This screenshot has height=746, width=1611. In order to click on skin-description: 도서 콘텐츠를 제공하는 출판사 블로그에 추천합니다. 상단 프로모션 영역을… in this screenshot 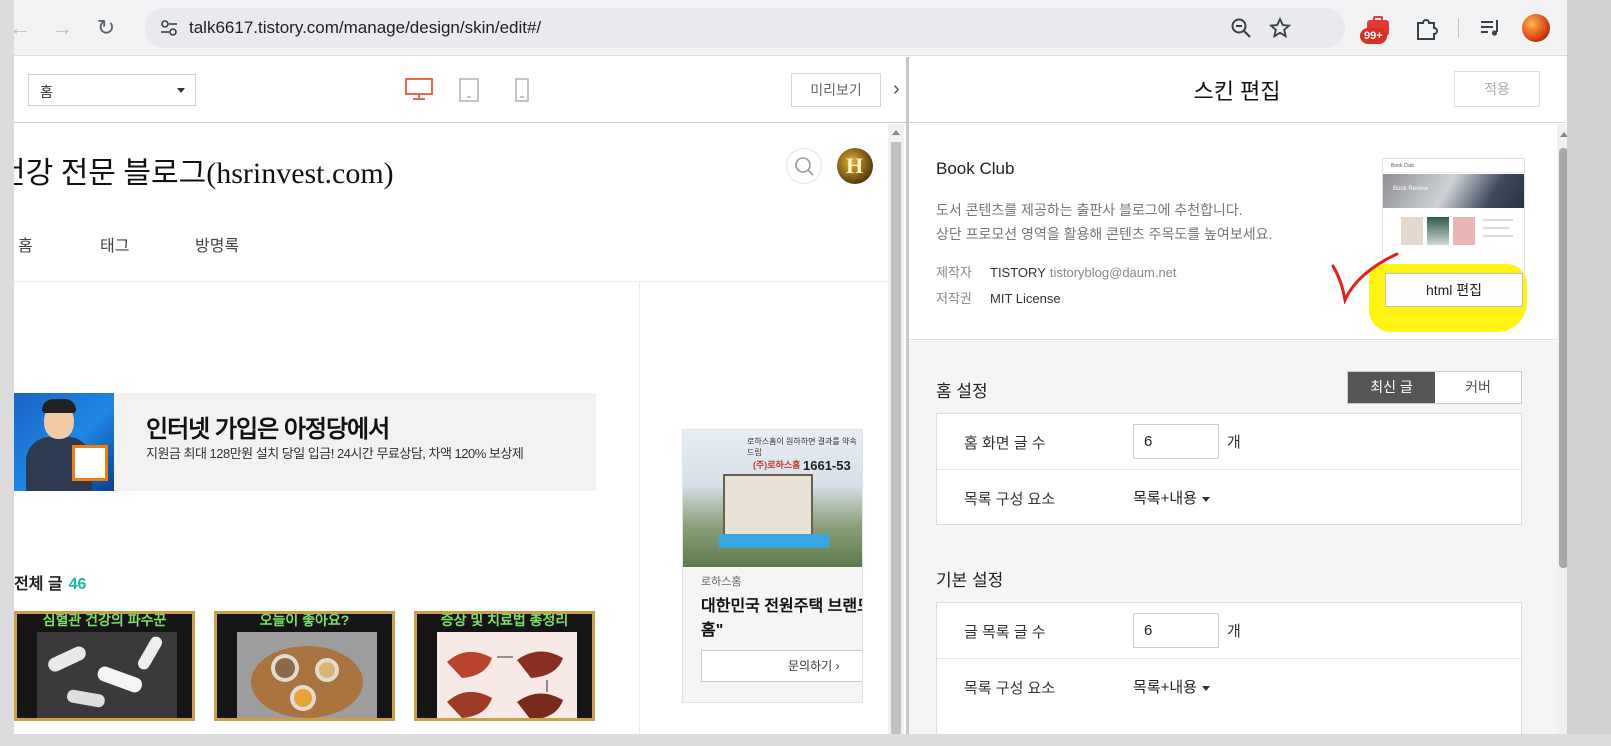, I will do `click(1104, 222)`.